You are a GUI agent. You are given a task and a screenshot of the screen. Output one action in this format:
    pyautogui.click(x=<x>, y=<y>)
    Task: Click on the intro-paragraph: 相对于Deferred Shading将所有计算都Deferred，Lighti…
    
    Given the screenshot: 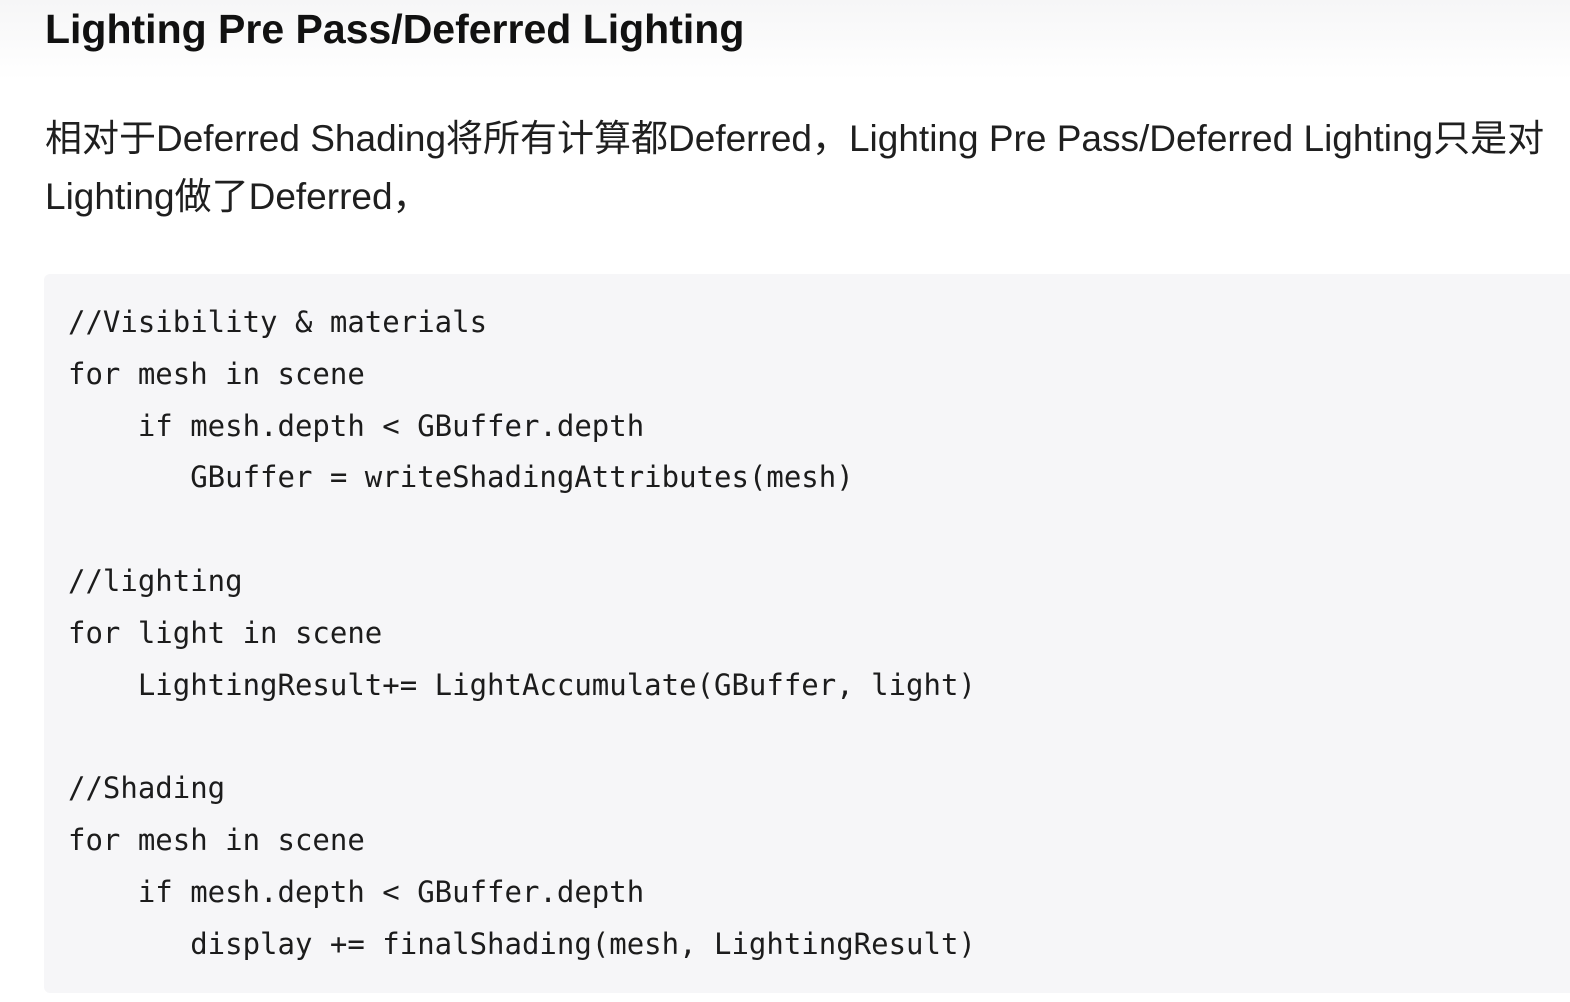 What is the action you would take?
    pyautogui.click(x=807, y=168)
    